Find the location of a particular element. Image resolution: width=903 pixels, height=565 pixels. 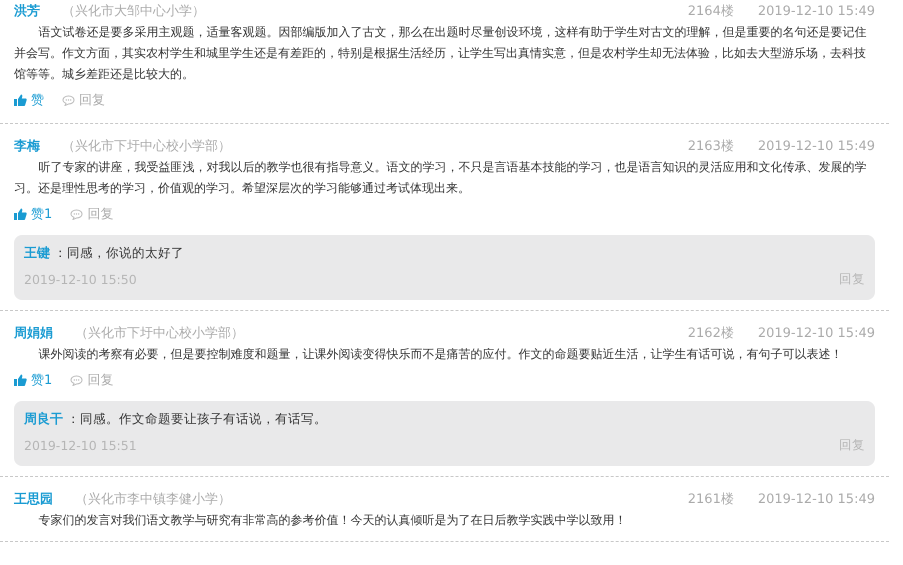

comment-text: 语文试卷还是要多采用主观题，适量客观题。因部编版加入了古文，那么在出题时尽量创设环境，这样有助于学生对古文的理解，但是重要的名句还是要记住并会写。作文方面，其实农村学生和城里学生还是有差距的，特别是根据生活经历，让学生写出真情实意，但是农村学生却无法体验，比如去大型游乐场，去科技馆等等。城乡差距还是比较大的。 is located at coordinates (441, 53).